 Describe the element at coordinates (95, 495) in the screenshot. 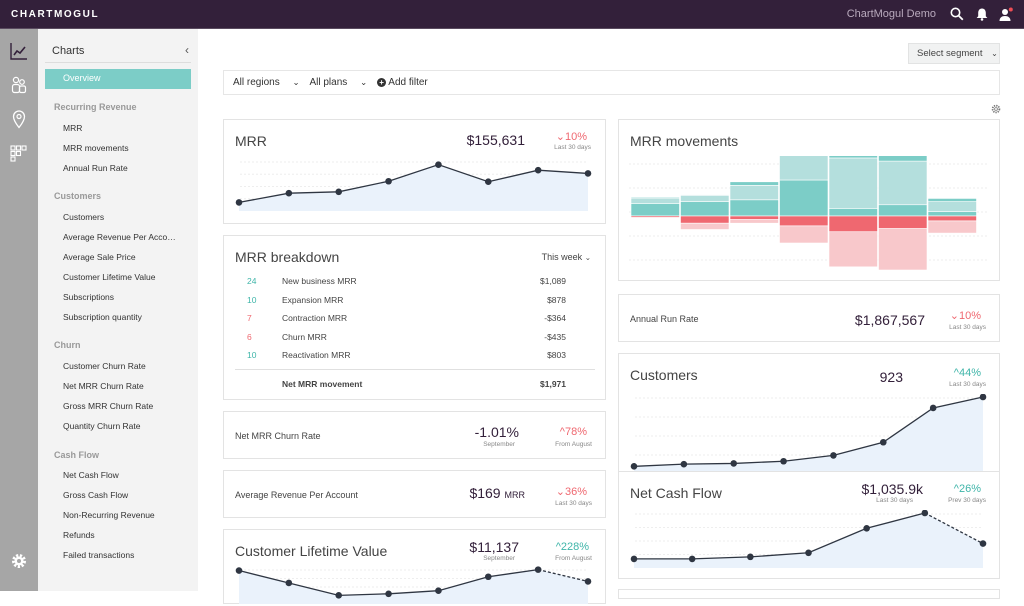

I see `sidebar-item-gross-cash-flow: Gross Cash Flow` at that location.